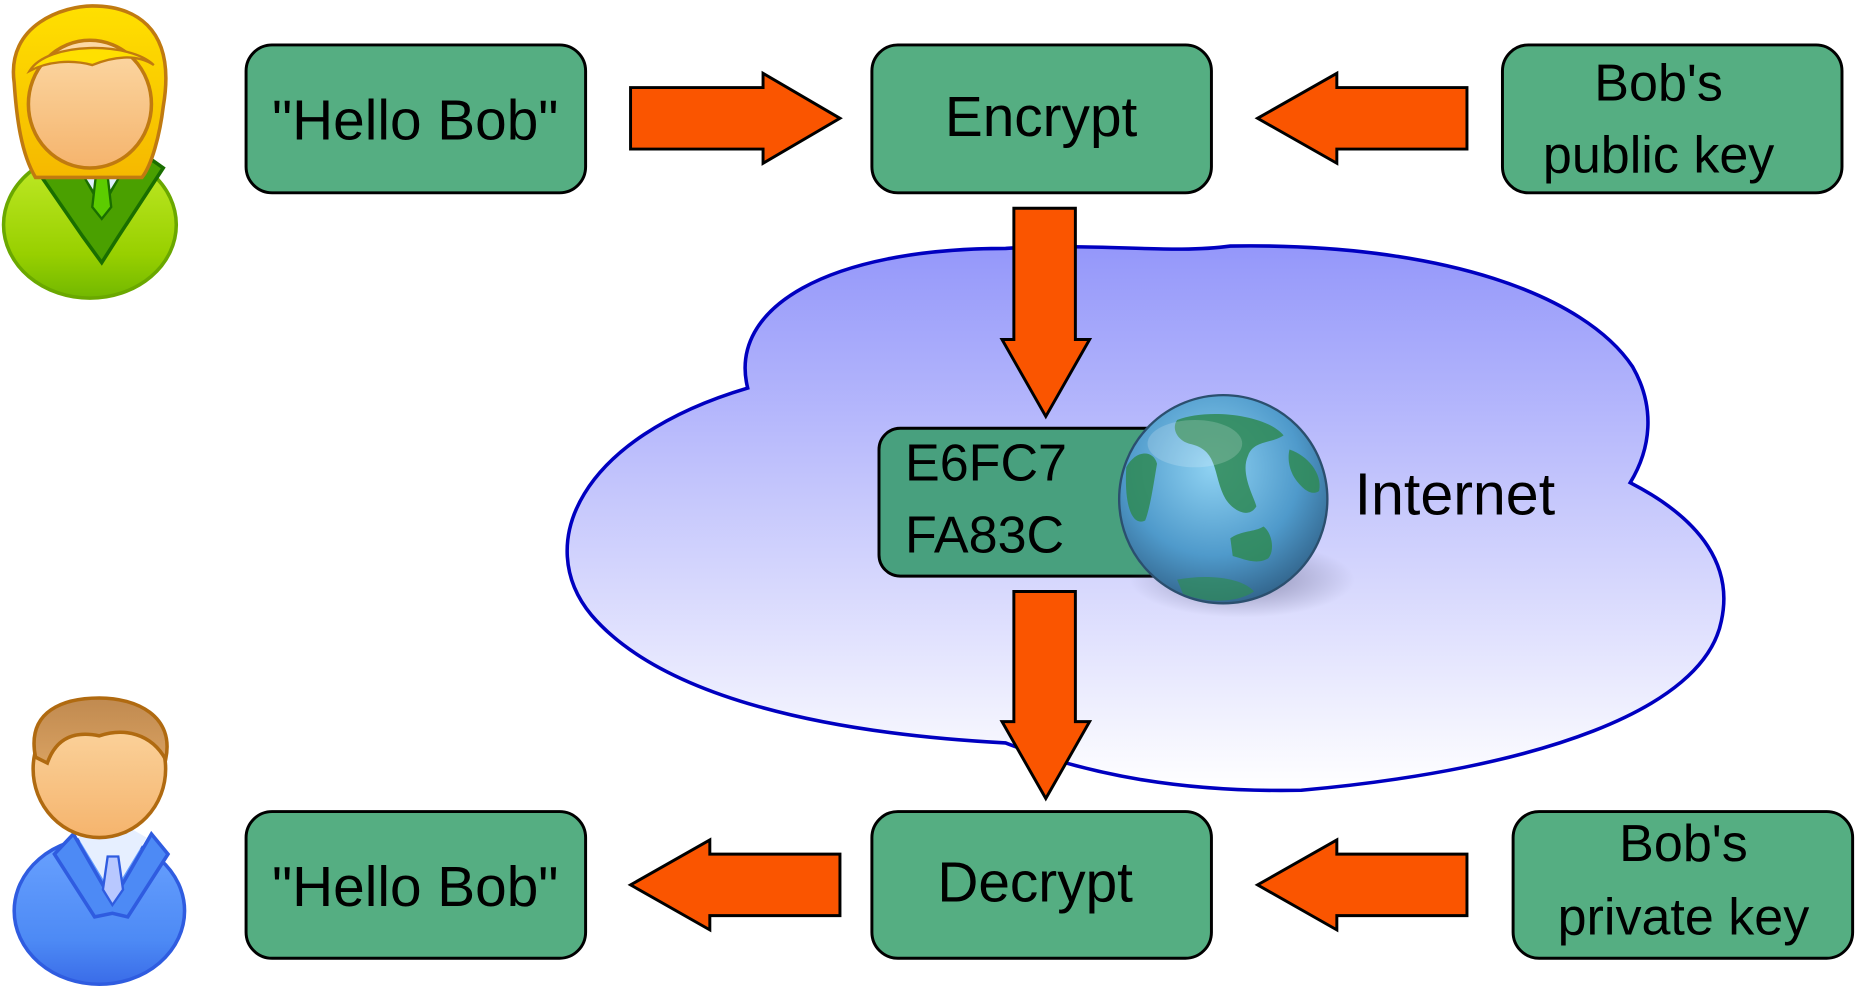  What do you see at coordinates (415, 887) in the screenshot?
I see `plaintext-bottom-label: "Hello Bob"` at bounding box center [415, 887].